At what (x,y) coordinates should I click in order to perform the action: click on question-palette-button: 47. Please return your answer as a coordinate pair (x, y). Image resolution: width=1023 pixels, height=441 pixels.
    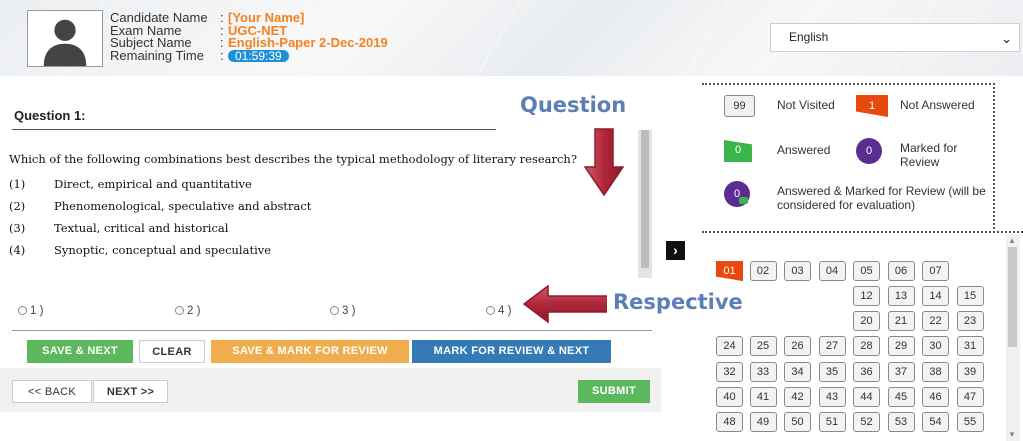
    Looking at the image, I should click on (970, 397).